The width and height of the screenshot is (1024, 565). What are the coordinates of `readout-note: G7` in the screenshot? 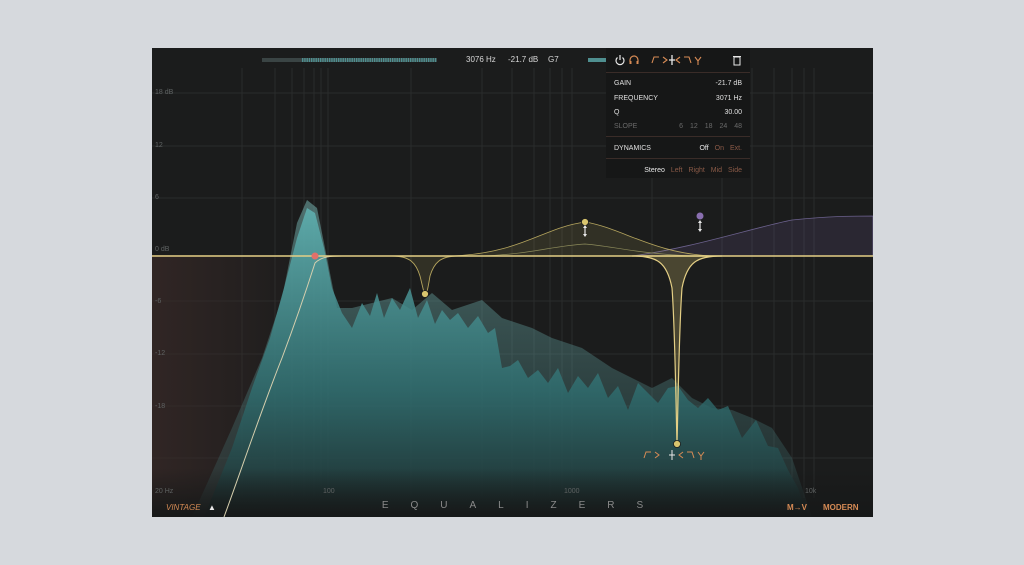 It's located at (553, 59).